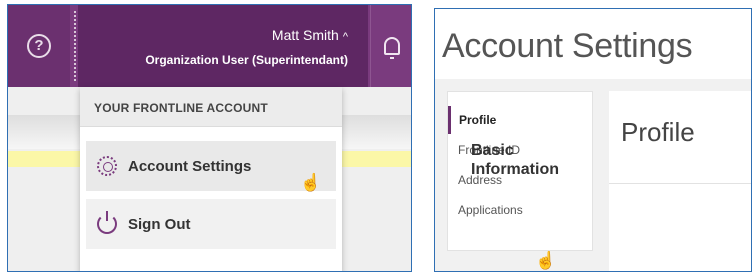 Image resolution: width=756 pixels, height=274 pixels. What do you see at coordinates (211, 107) in the screenshot?
I see `dropdown-header: YOUR FRONTLINE ACCOUNT` at bounding box center [211, 107].